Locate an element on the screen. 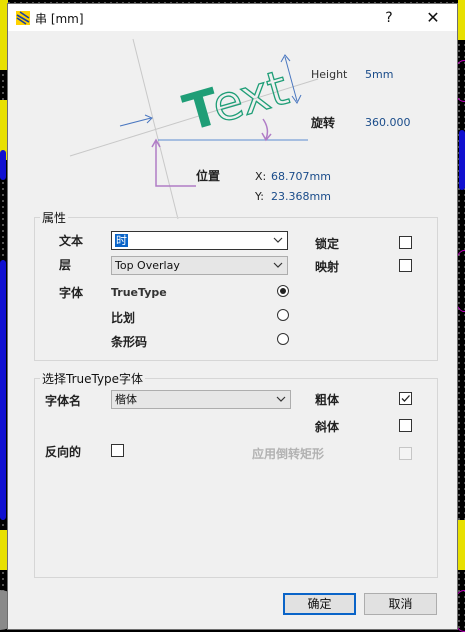 This screenshot has width=465, height=632. layer-value: Top Overlay is located at coordinates (147, 265).